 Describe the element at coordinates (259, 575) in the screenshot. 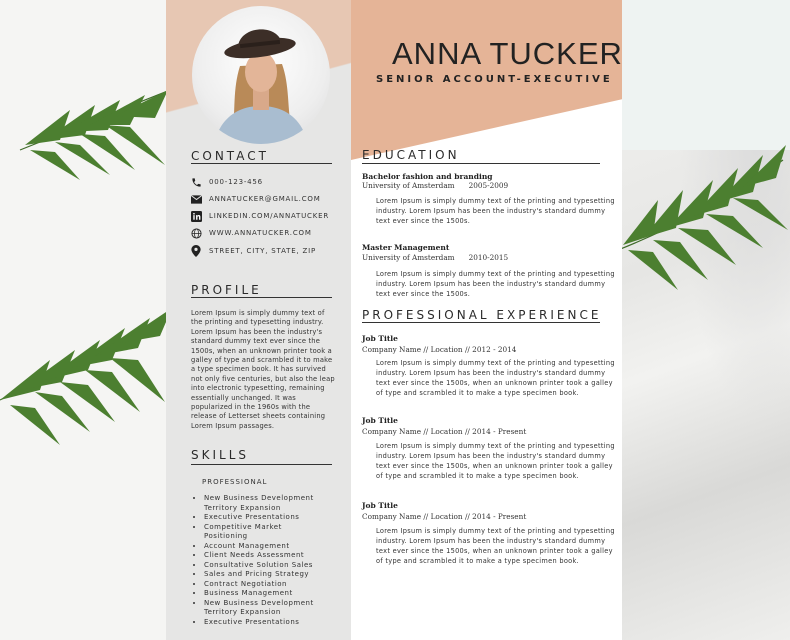

I see `skill-item: Sales and Pricing Strategy` at that location.